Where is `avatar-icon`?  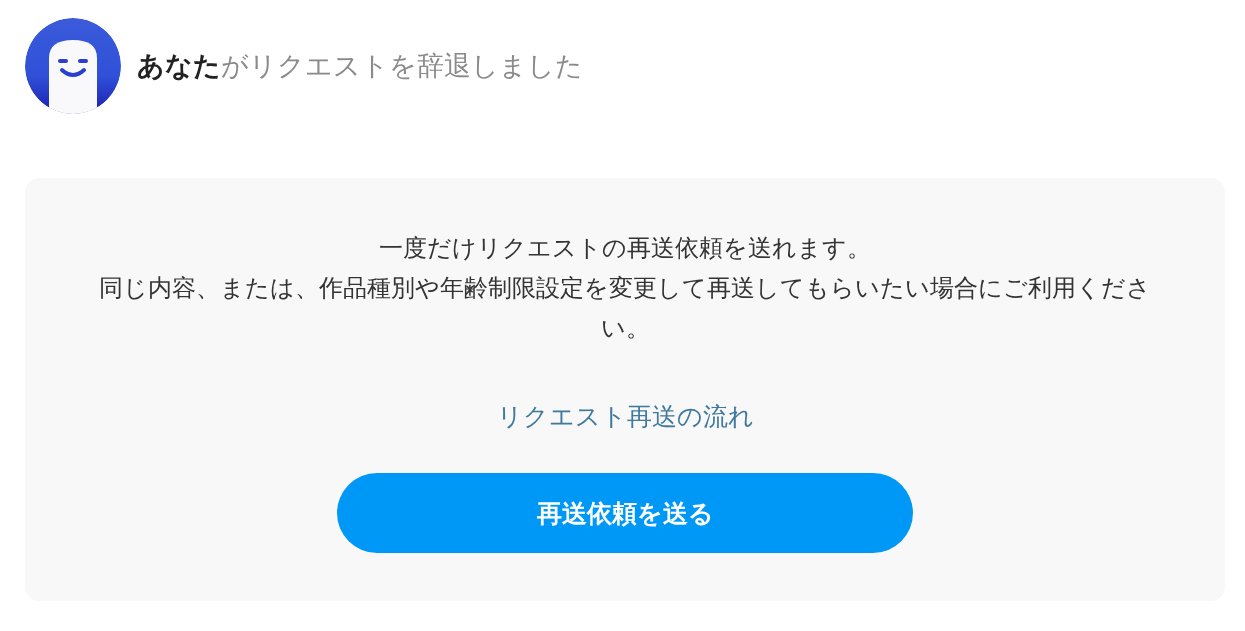 avatar-icon is located at coordinates (73, 66).